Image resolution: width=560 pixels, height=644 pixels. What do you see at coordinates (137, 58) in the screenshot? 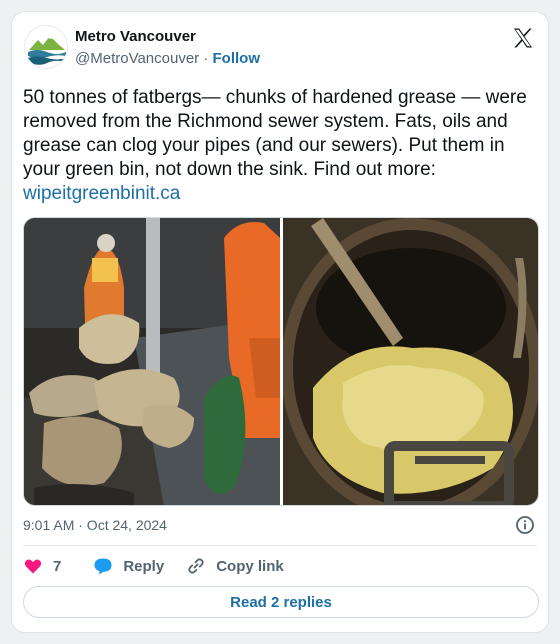
I see `author-handle: @MetroVancouver` at bounding box center [137, 58].